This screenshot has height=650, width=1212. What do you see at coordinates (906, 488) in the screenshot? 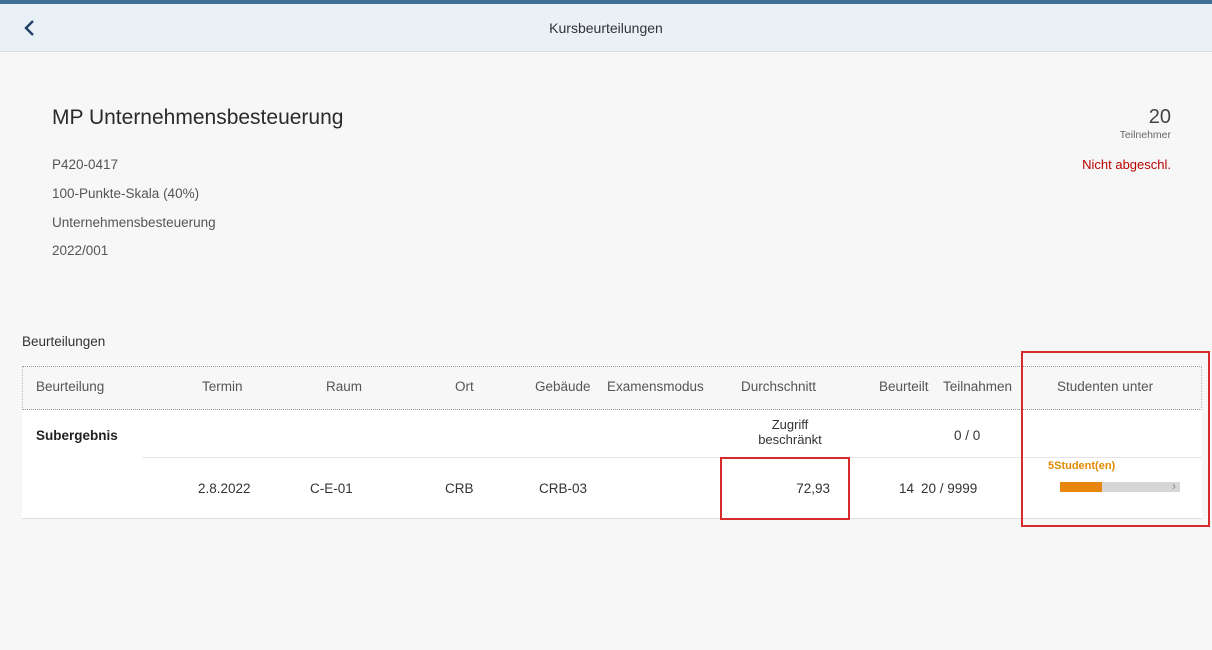
I see `cell-beurteilt: 14` at bounding box center [906, 488].